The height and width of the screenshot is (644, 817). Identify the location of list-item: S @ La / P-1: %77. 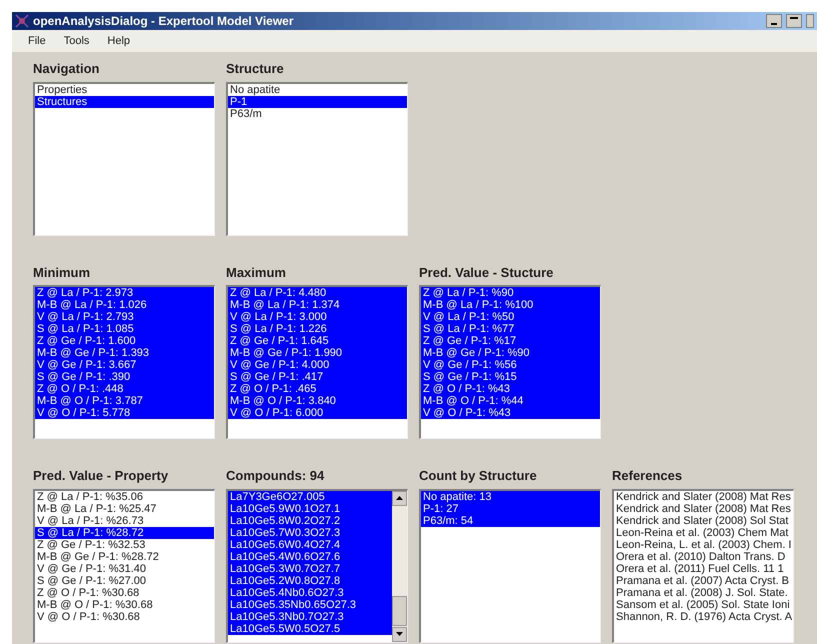
(510, 329).